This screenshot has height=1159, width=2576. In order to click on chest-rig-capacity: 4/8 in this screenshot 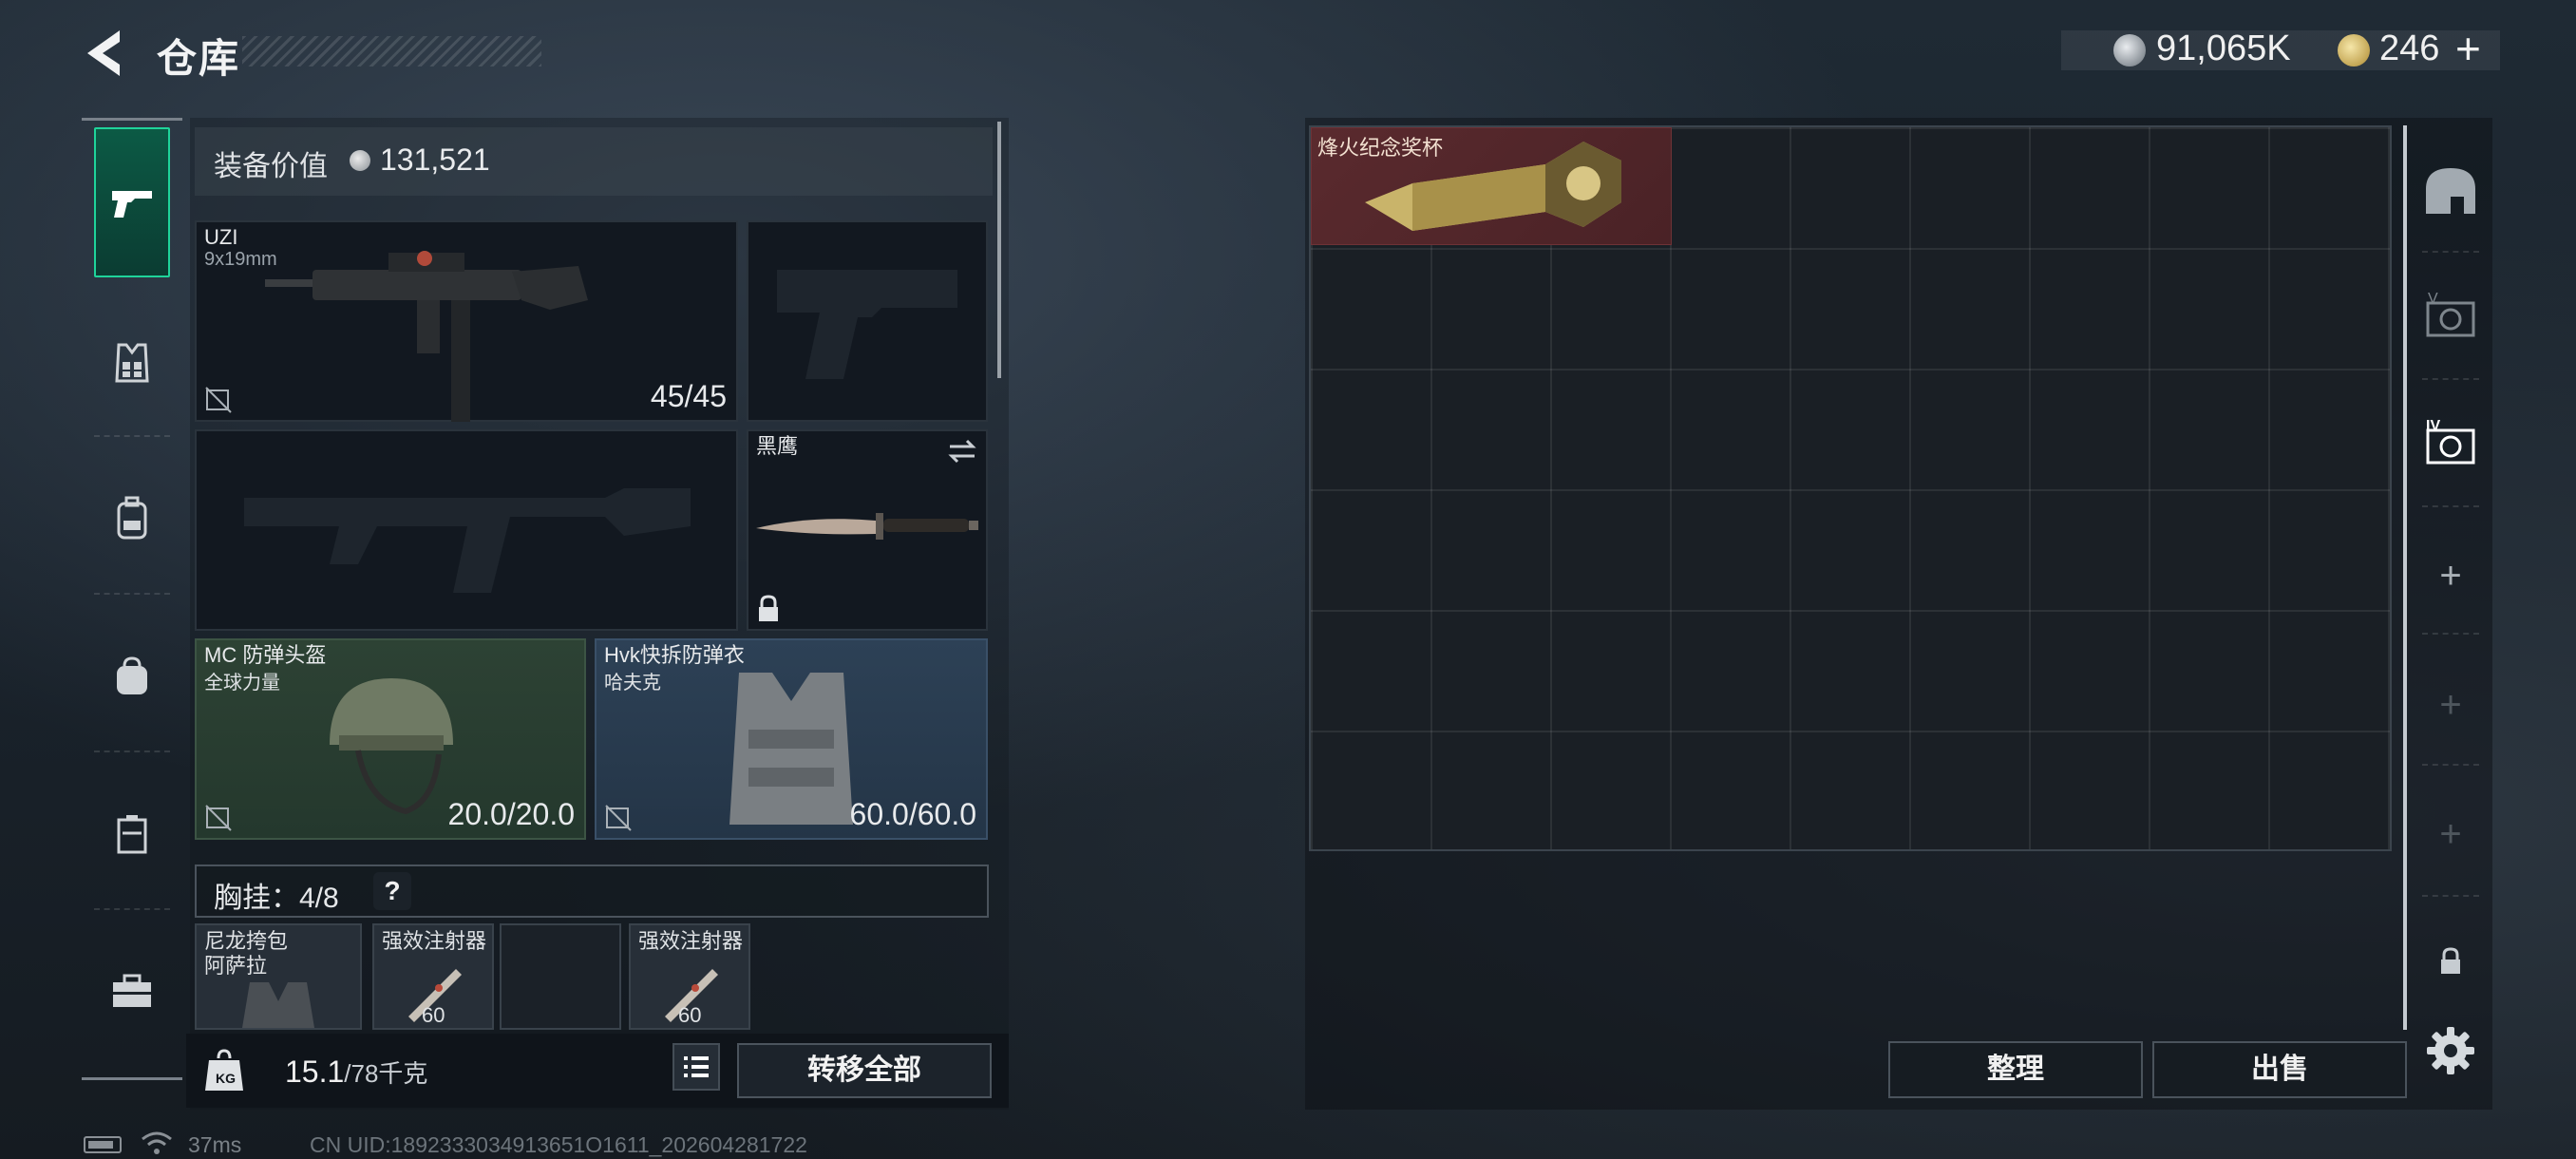, I will do `click(319, 898)`.